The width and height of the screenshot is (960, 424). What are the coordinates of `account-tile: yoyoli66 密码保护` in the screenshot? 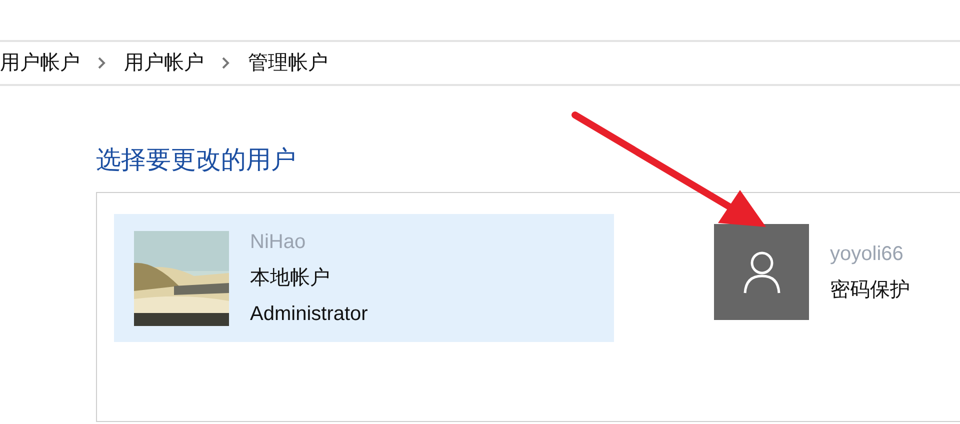 It's located at (834, 272).